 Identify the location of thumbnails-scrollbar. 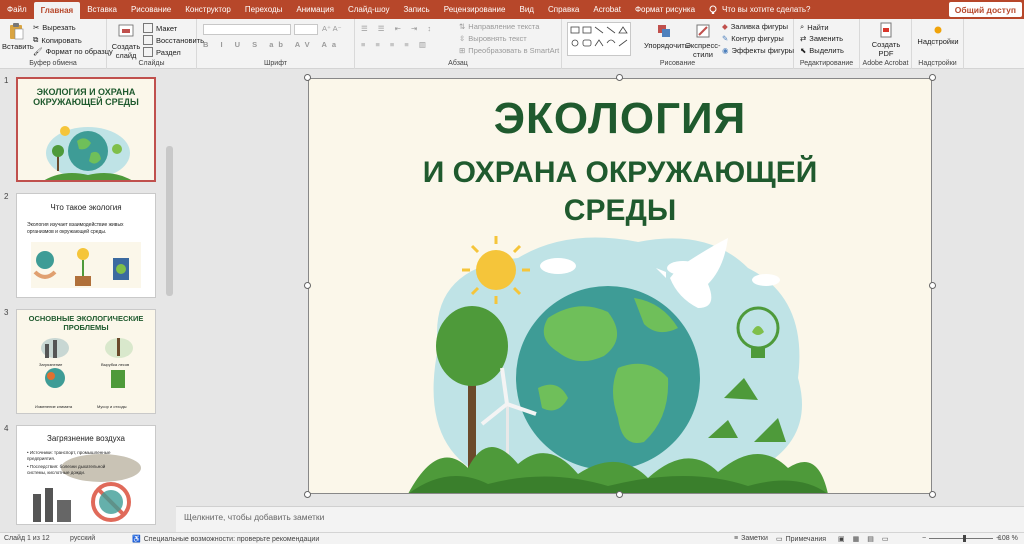
(169, 221).